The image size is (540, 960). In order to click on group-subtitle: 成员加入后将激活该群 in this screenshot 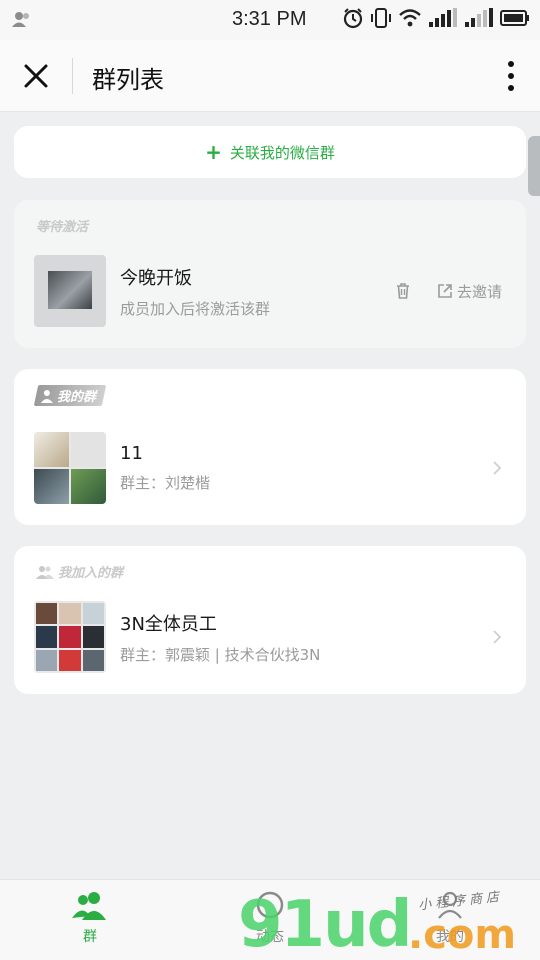, I will do `click(195, 308)`.